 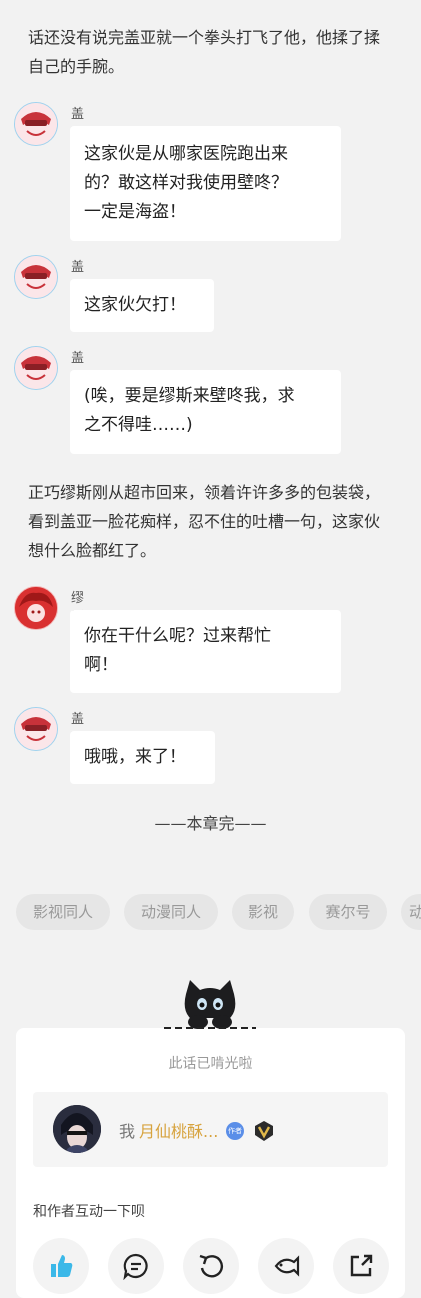 What do you see at coordinates (36, 608) in the screenshot?
I see `avatar-muse` at bounding box center [36, 608].